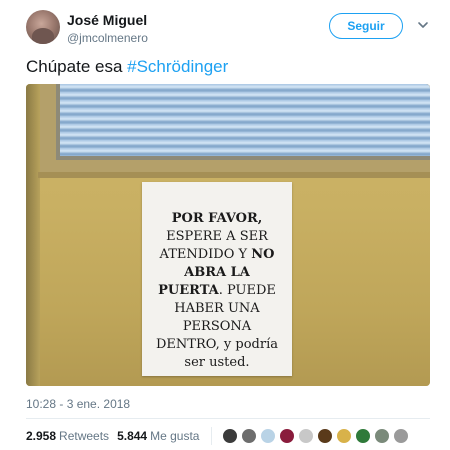  What do you see at coordinates (107, 20) in the screenshot?
I see `user-display-name: José Miguel` at bounding box center [107, 20].